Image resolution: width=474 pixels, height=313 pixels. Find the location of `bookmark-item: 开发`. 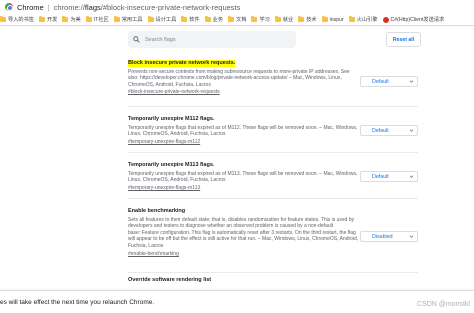

bookmark-item: 开发 is located at coordinates (48, 19).